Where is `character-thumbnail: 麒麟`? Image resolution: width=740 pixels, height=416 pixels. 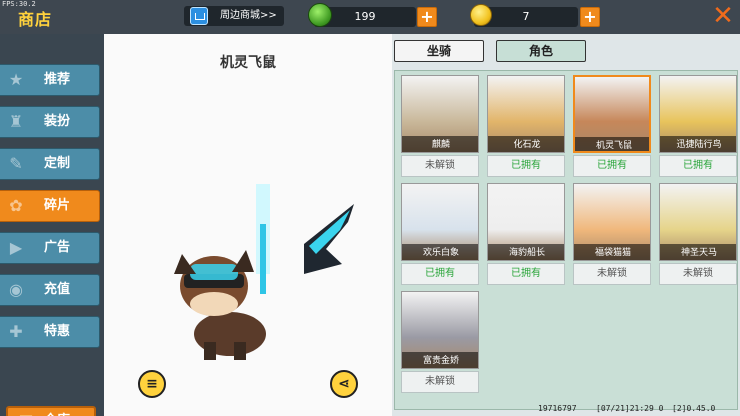
character-thumbnail: 麒麟 is located at coordinates (440, 114).